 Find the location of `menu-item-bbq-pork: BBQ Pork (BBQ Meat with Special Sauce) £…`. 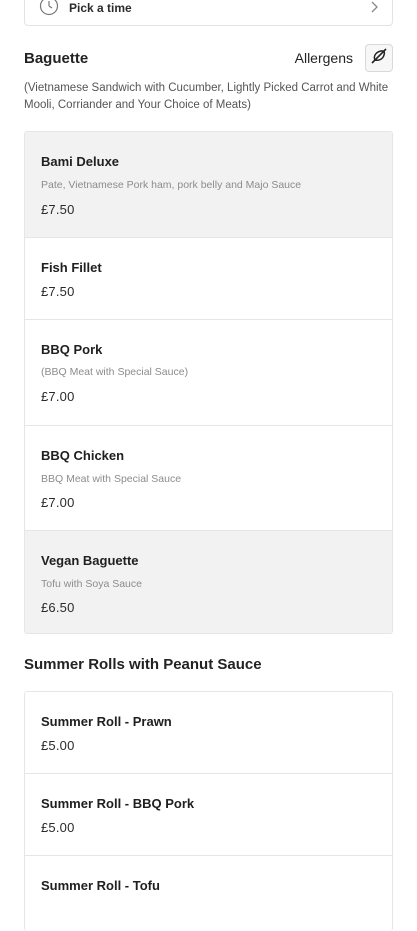

menu-item-bbq-pork: BBQ Pork (BBQ Meat with Special Sauce) £… is located at coordinates (208, 373).